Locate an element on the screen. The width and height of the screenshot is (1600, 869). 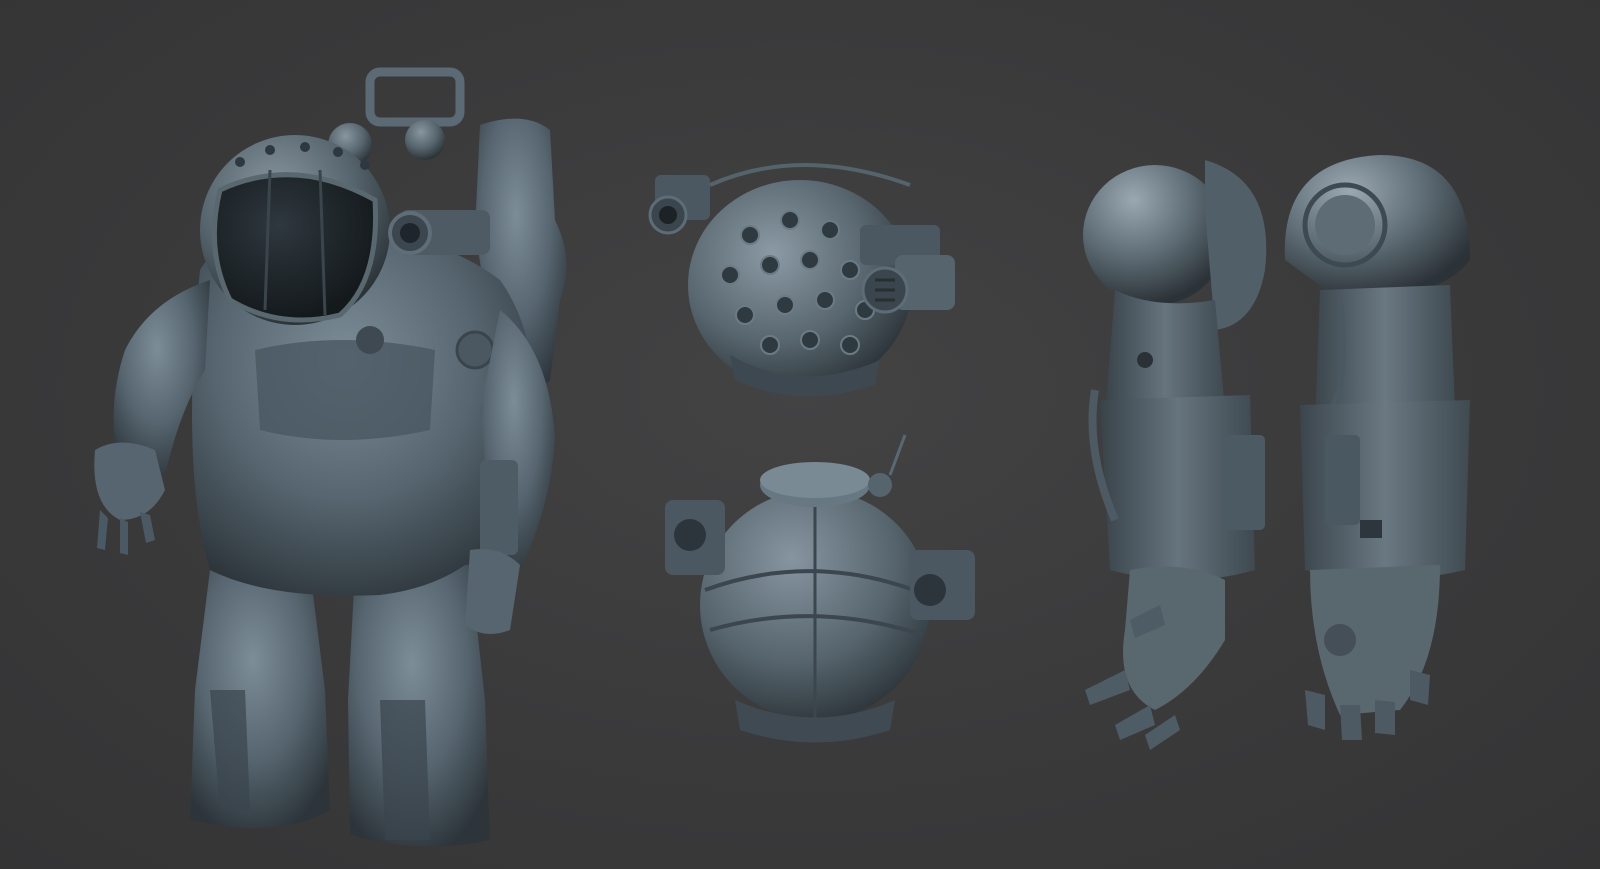
helmet-lamp-left-front is located at coordinates (695, 537).